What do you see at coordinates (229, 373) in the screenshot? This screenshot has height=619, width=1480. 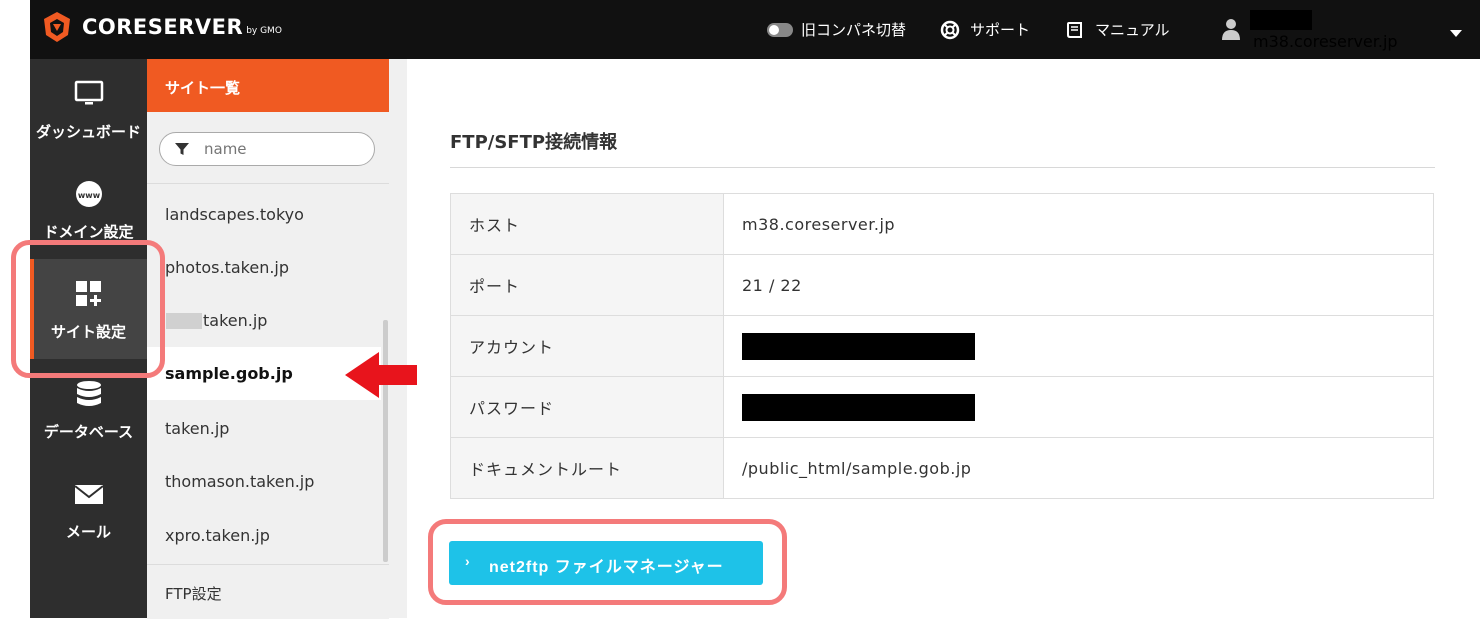 I see `site-label: sample.gob.jp` at bounding box center [229, 373].